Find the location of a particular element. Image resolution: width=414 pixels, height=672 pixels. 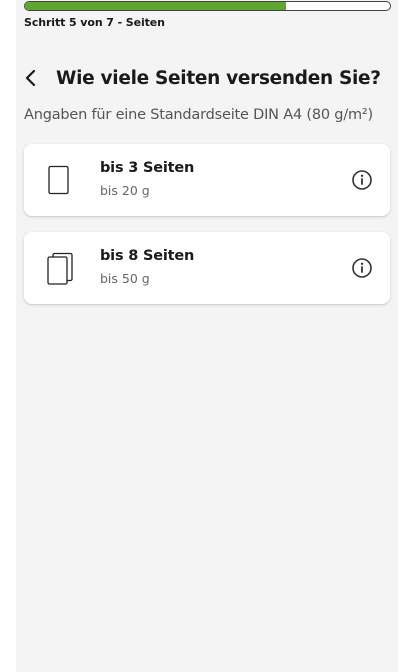

progress-bar is located at coordinates (207, 6).